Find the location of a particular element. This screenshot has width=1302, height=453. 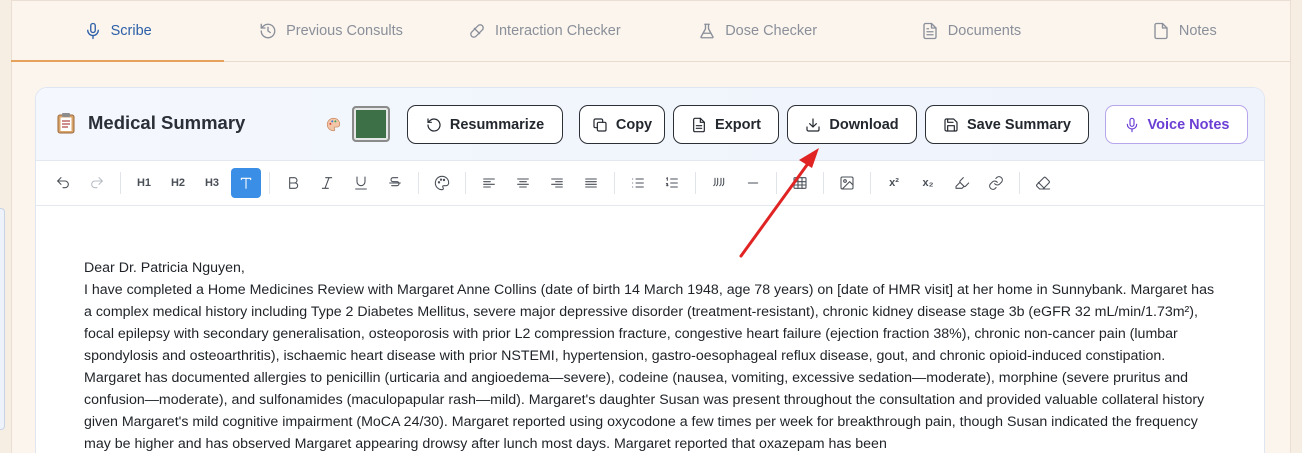

tab-scribe: Scribe is located at coordinates (118, 31).